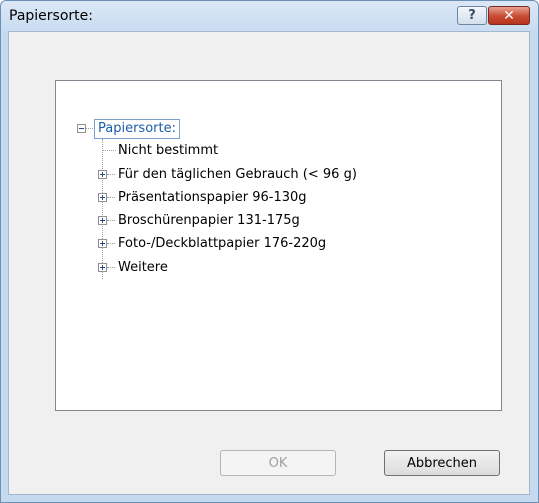  I want to click on close-button: ✕, so click(509, 15).